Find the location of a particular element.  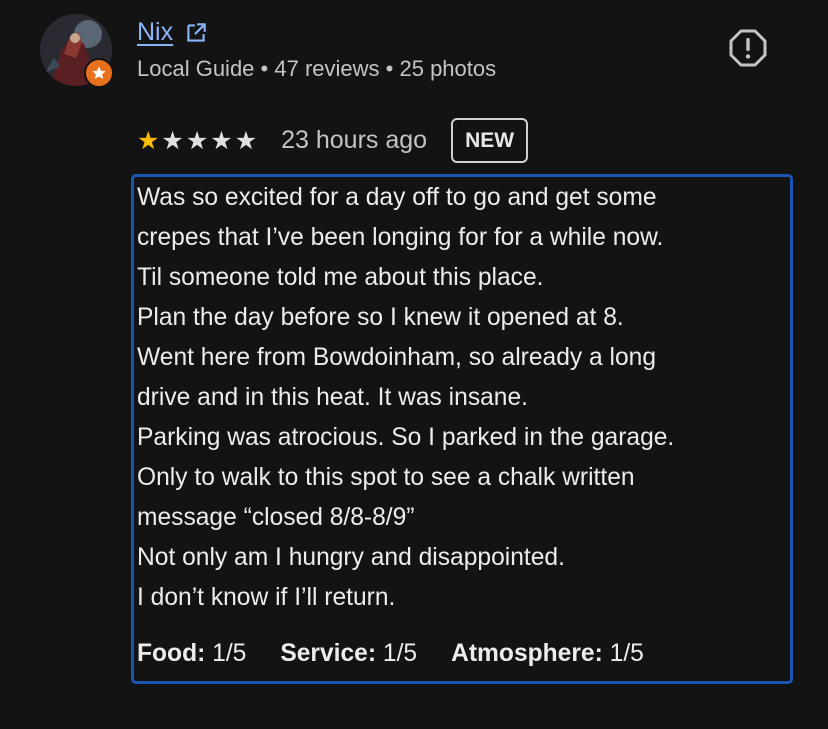

photo-count: 25 photos is located at coordinates (448, 68).